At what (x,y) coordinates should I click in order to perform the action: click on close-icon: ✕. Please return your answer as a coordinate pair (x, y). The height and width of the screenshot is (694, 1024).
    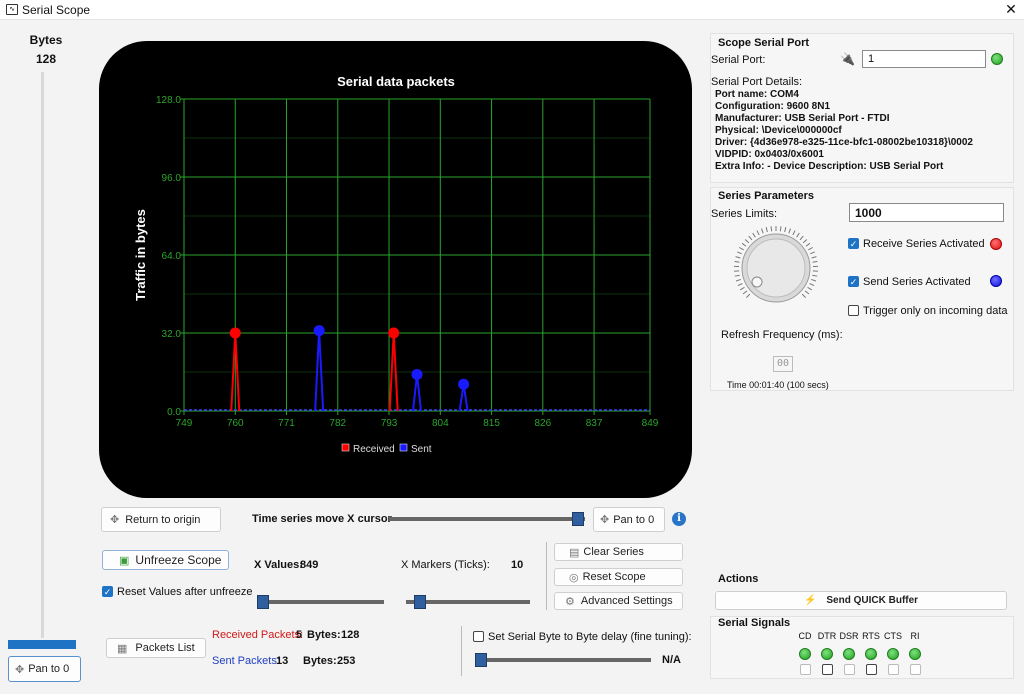
    Looking at the image, I should click on (1011, 9).